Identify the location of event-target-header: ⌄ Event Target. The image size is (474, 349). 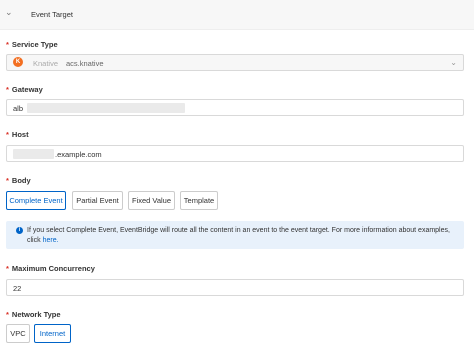
(237, 15).